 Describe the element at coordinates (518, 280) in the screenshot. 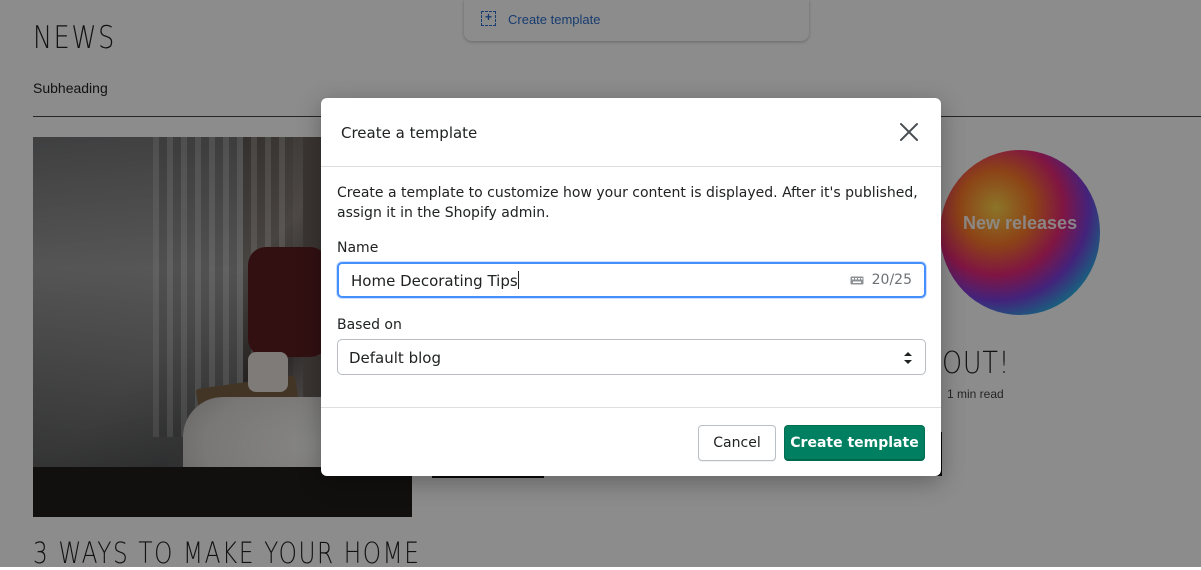

I see `text-caret` at that location.